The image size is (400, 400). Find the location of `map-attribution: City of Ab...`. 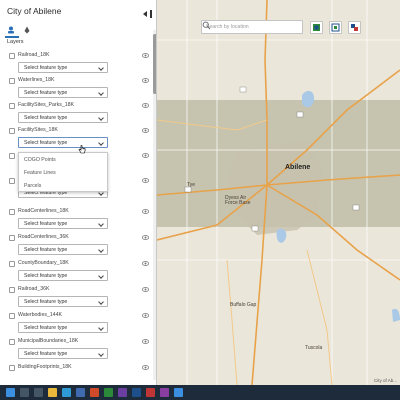

map-attribution: City of Ab... is located at coordinates (385, 380).